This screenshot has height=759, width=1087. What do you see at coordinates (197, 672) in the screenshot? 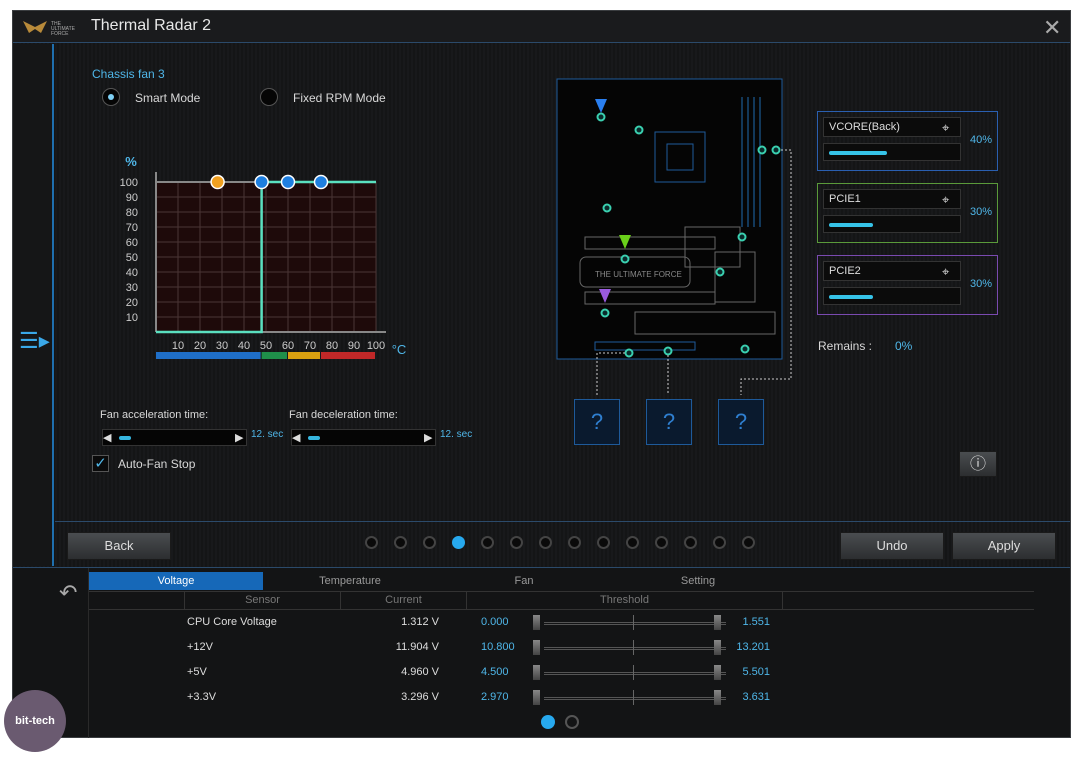
I see `sensor-name: +5V` at bounding box center [197, 672].